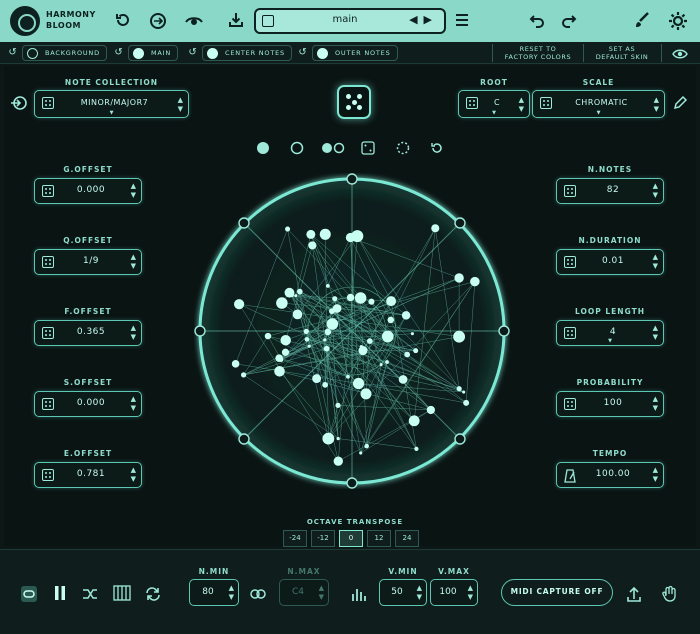 This screenshot has height=634, width=700. I want to click on layer-chip: CENTER NOTES, so click(247, 53).